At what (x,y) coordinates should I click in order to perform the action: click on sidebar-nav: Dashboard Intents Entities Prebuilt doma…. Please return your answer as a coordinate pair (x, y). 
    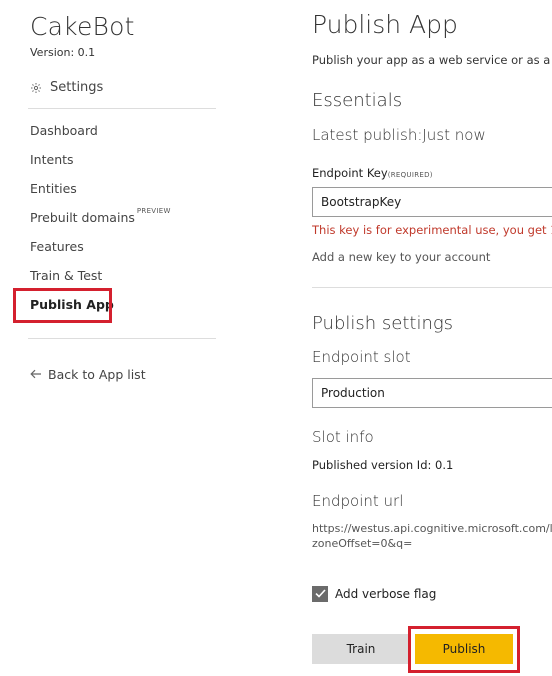
    Looking at the image, I should click on (100, 223).